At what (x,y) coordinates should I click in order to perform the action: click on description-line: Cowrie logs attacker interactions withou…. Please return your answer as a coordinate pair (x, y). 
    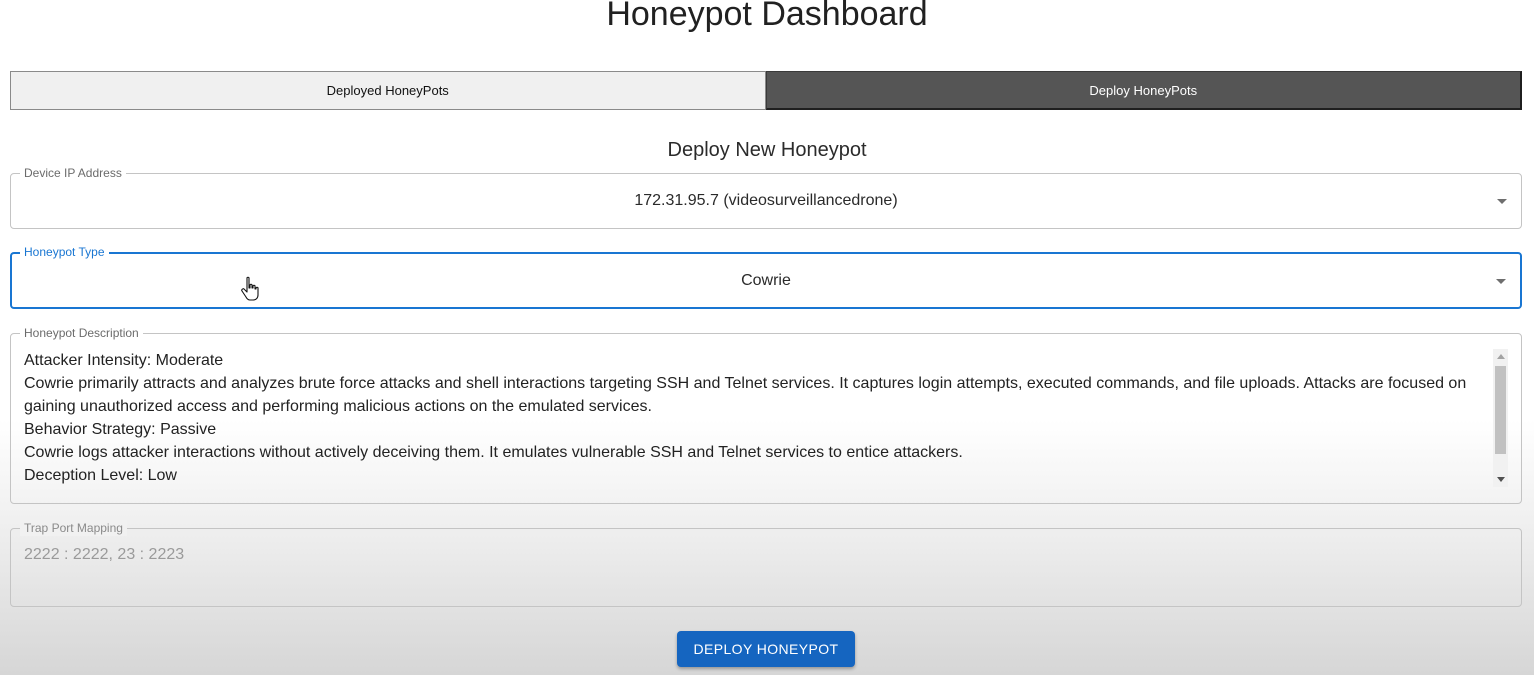
    Looking at the image, I should click on (493, 452).